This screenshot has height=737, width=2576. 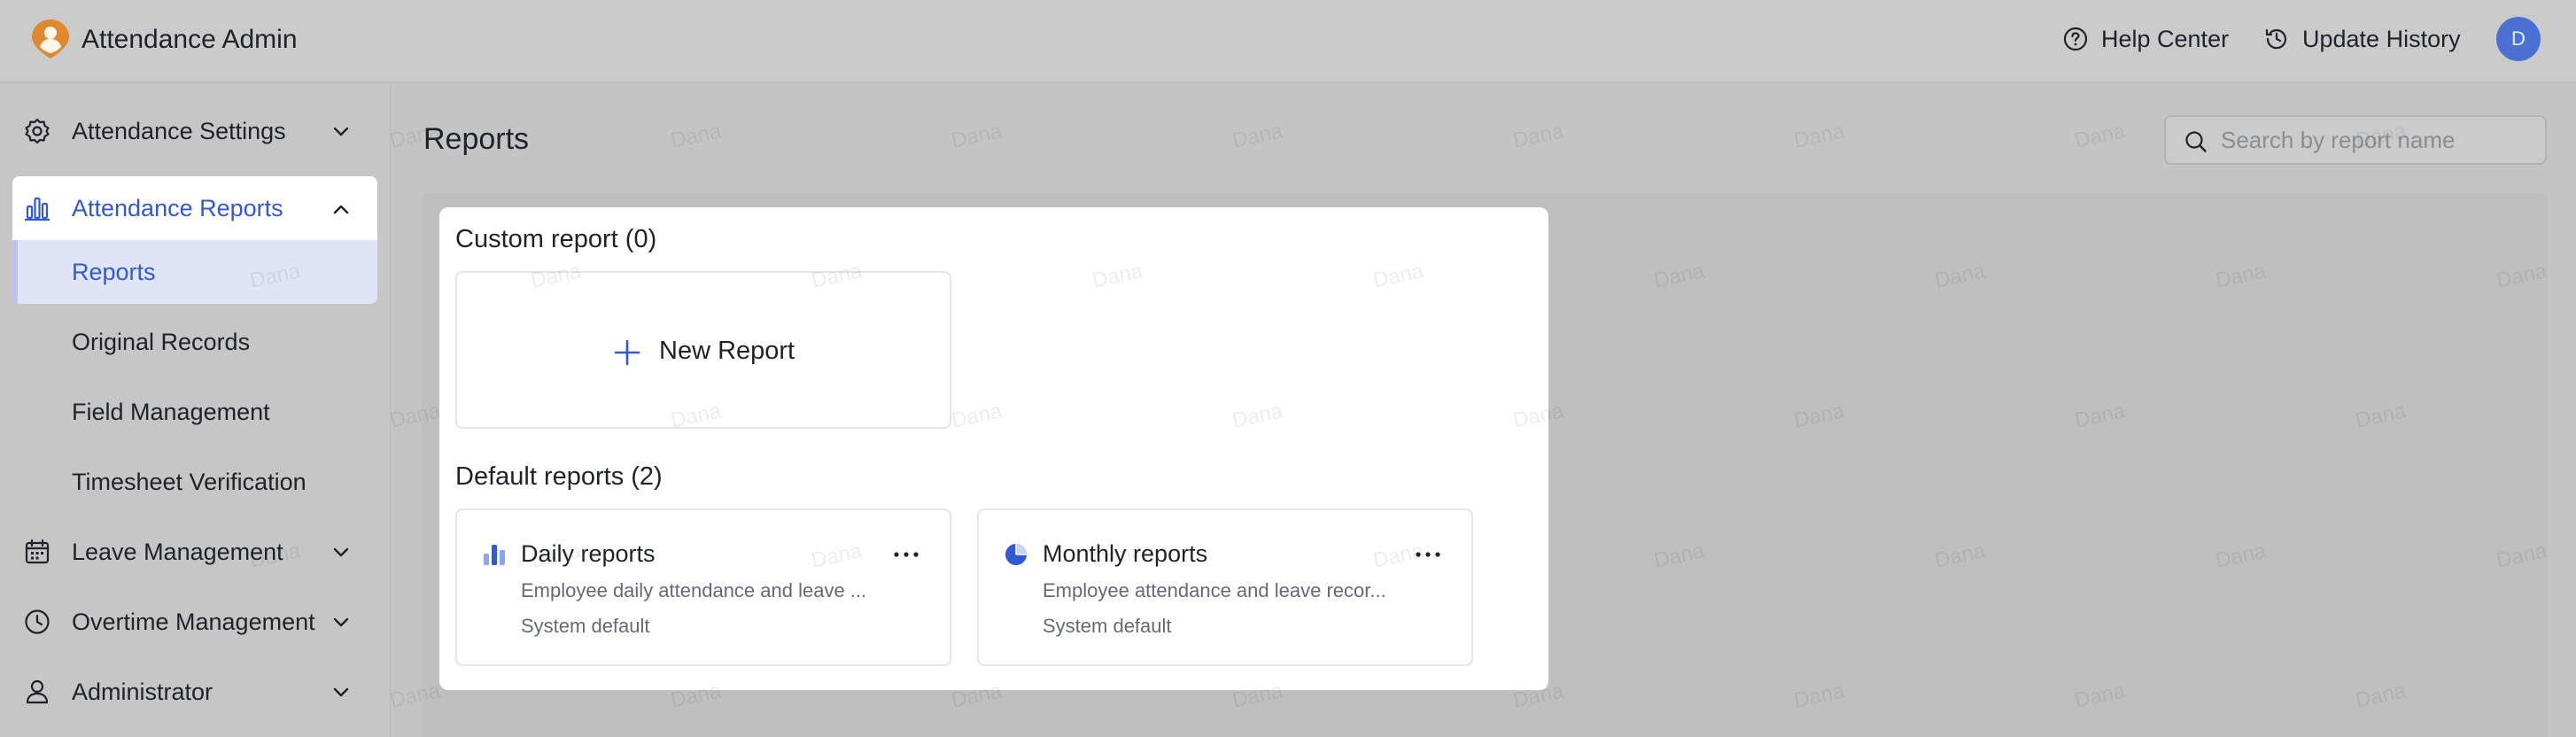 I want to click on search-icon, so click(x=2196, y=141).